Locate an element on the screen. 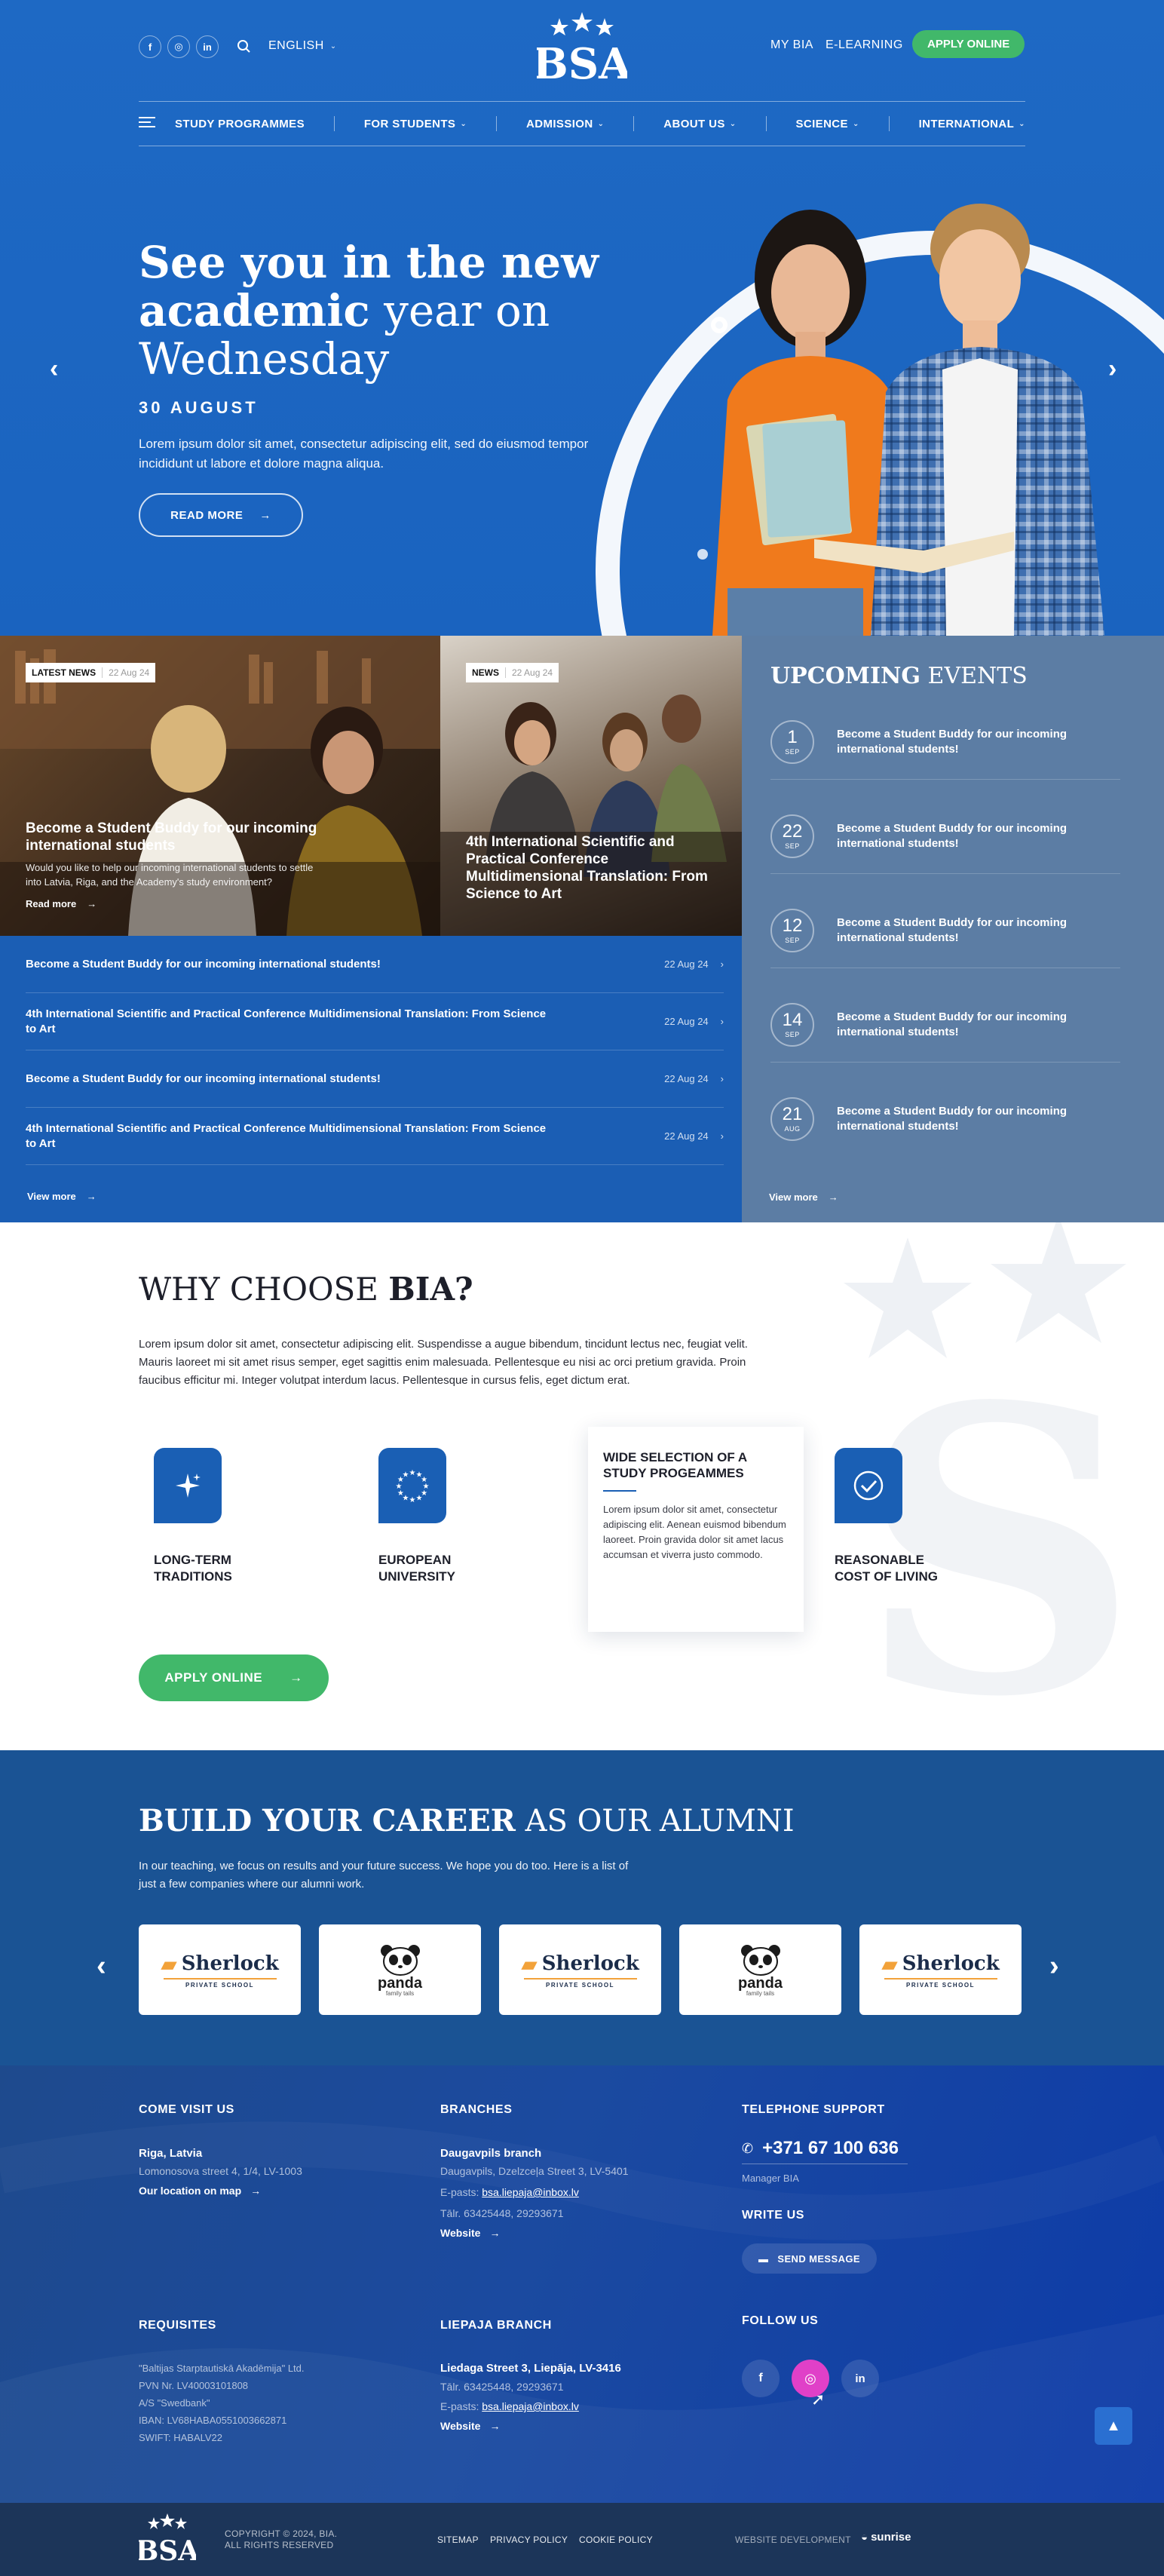 This screenshot has width=1164, height=2576. mouse-cursor-icon: ➚ is located at coordinates (818, 2399).